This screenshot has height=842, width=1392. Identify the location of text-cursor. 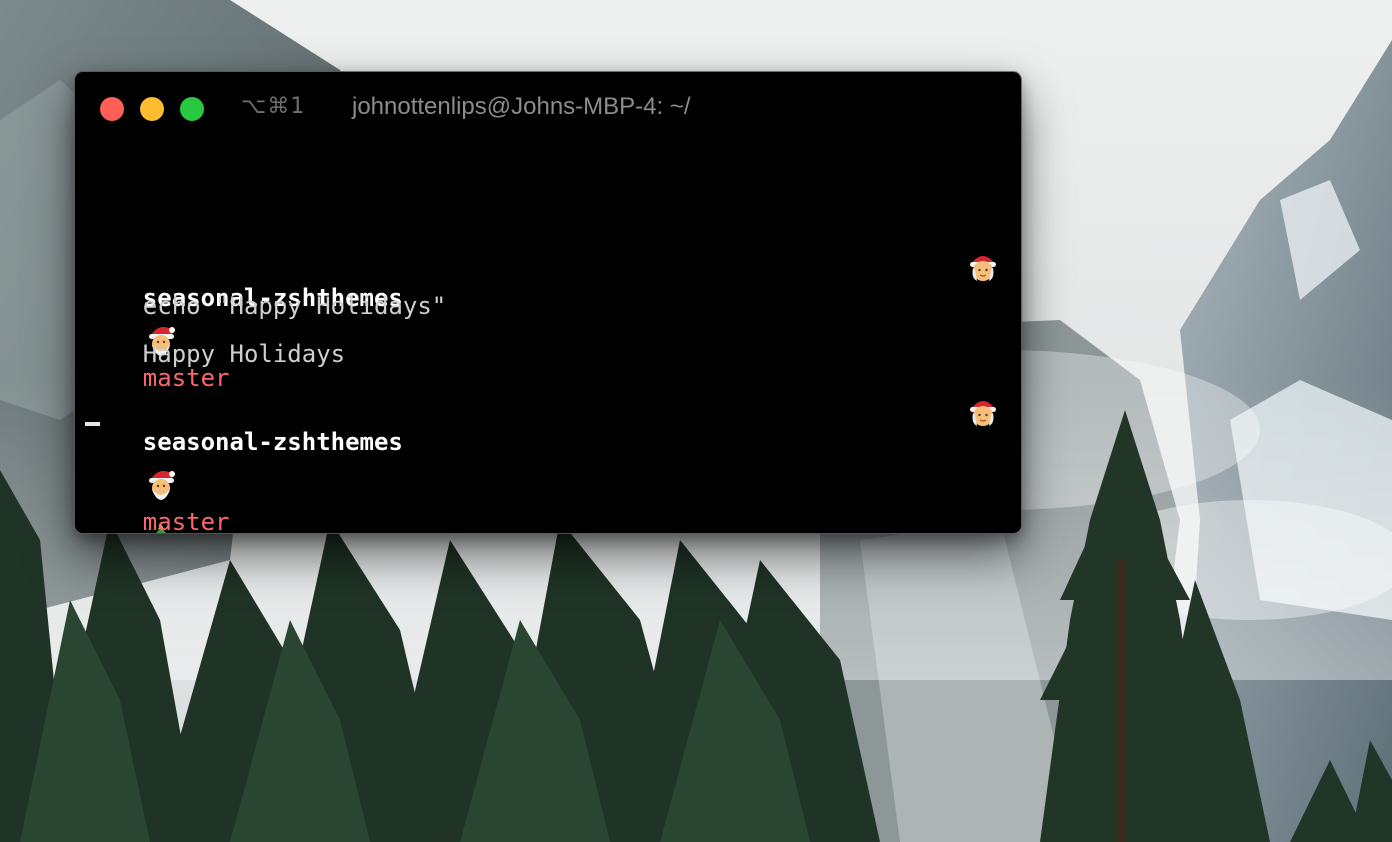
(92, 424).